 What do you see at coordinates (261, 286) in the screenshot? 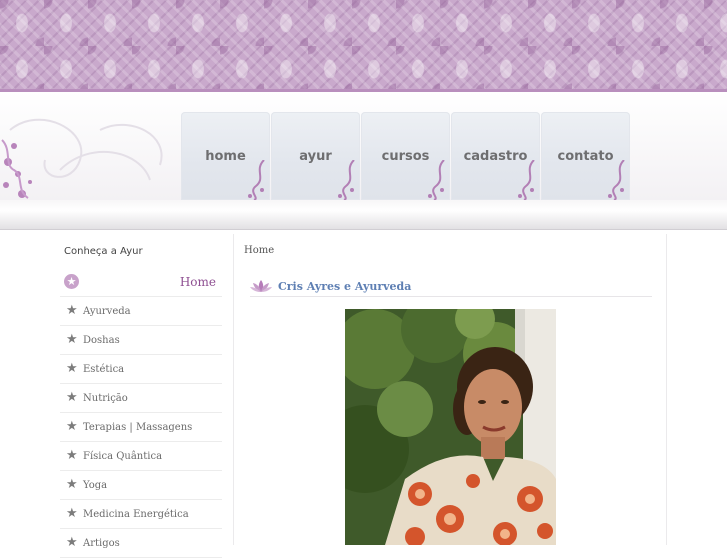
I see `lotus-icon` at bounding box center [261, 286].